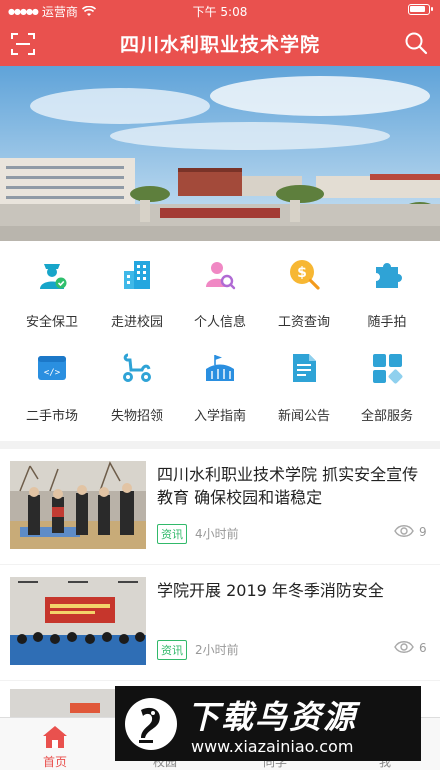 This screenshot has height=770, width=440. I want to click on code-window-icon: </>, so click(52, 368).